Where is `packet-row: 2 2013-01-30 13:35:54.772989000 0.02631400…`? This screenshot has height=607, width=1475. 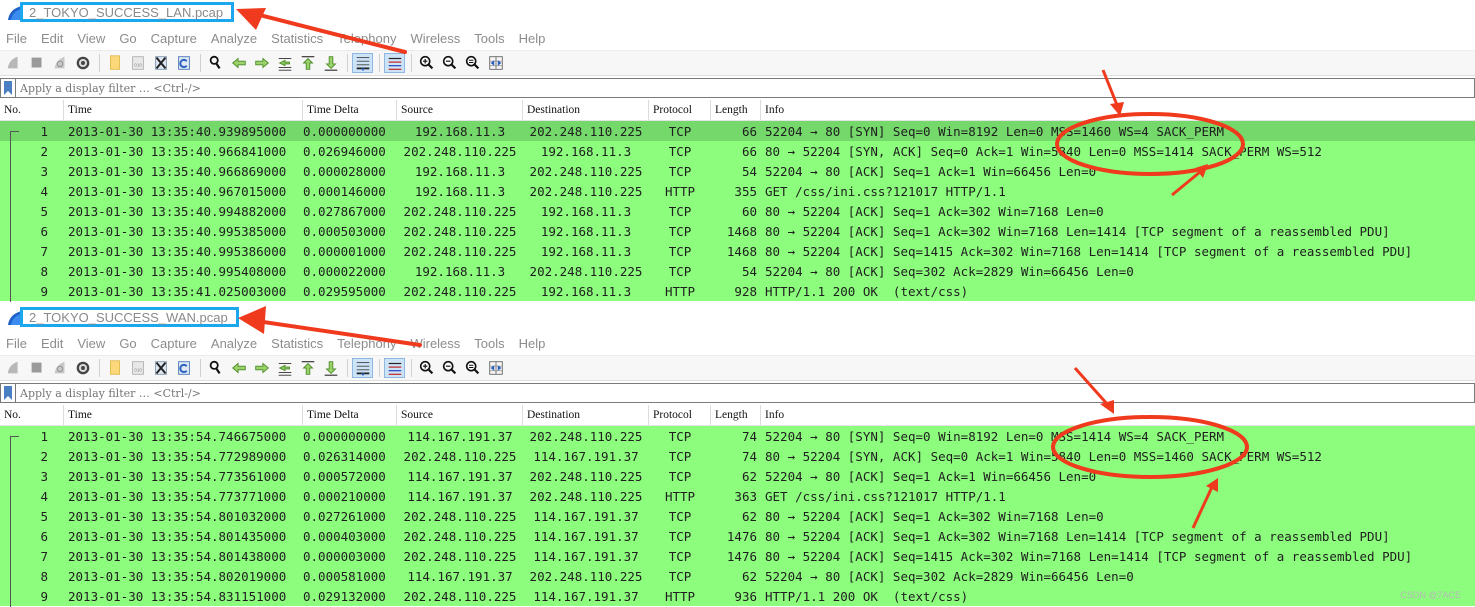 packet-row: 2 2013-01-30 13:35:54.772989000 0.02631400… is located at coordinates (737, 456).